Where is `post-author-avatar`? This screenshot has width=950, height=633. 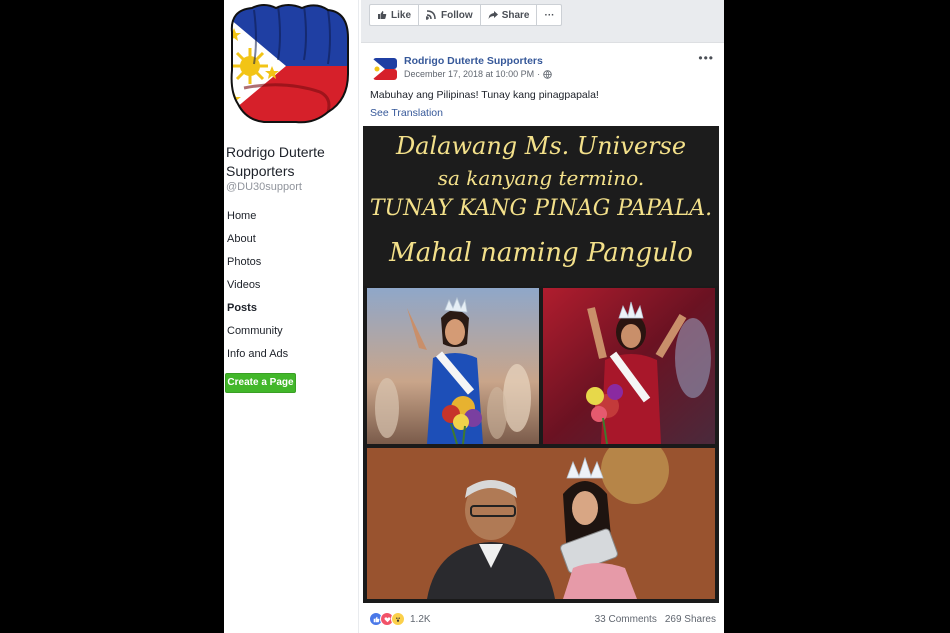 post-author-avatar is located at coordinates (385, 69).